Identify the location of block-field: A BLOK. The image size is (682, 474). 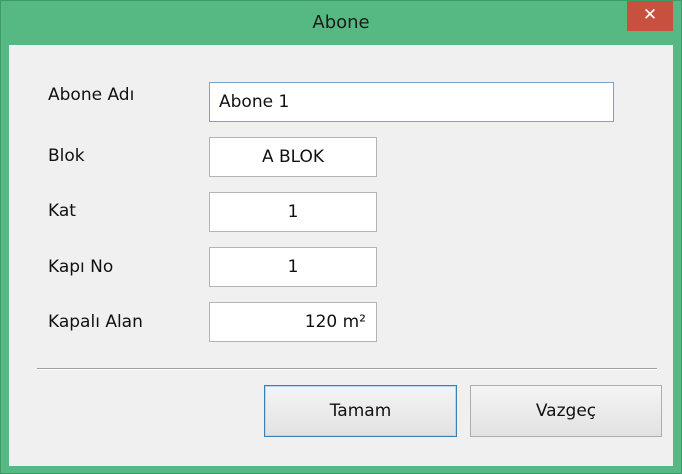
(293, 157).